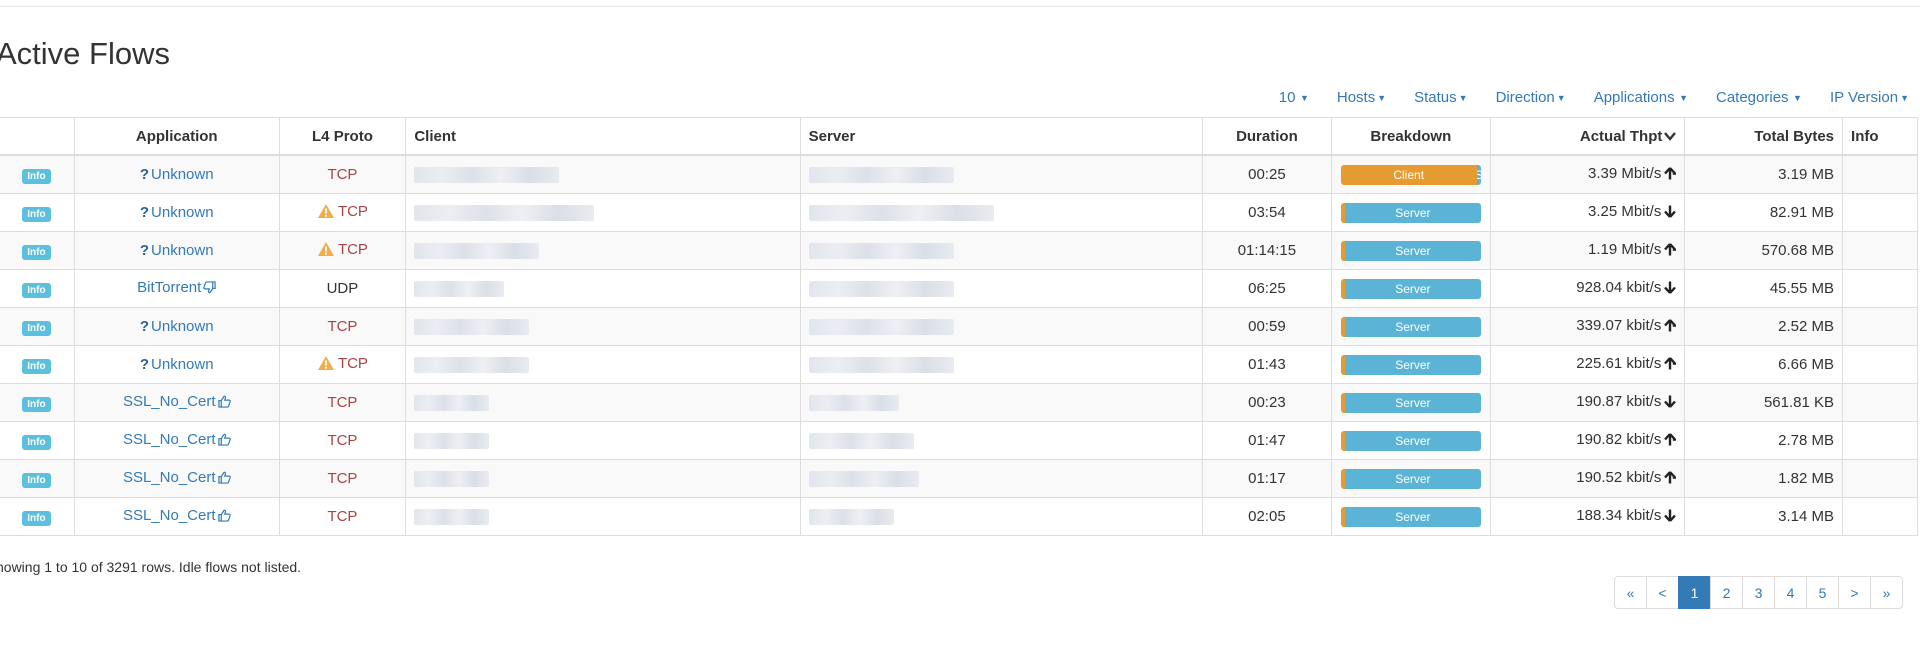  Describe the element at coordinates (1294, 97) in the screenshot. I see `filter-dropdown-10: 10 ▼` at that location.